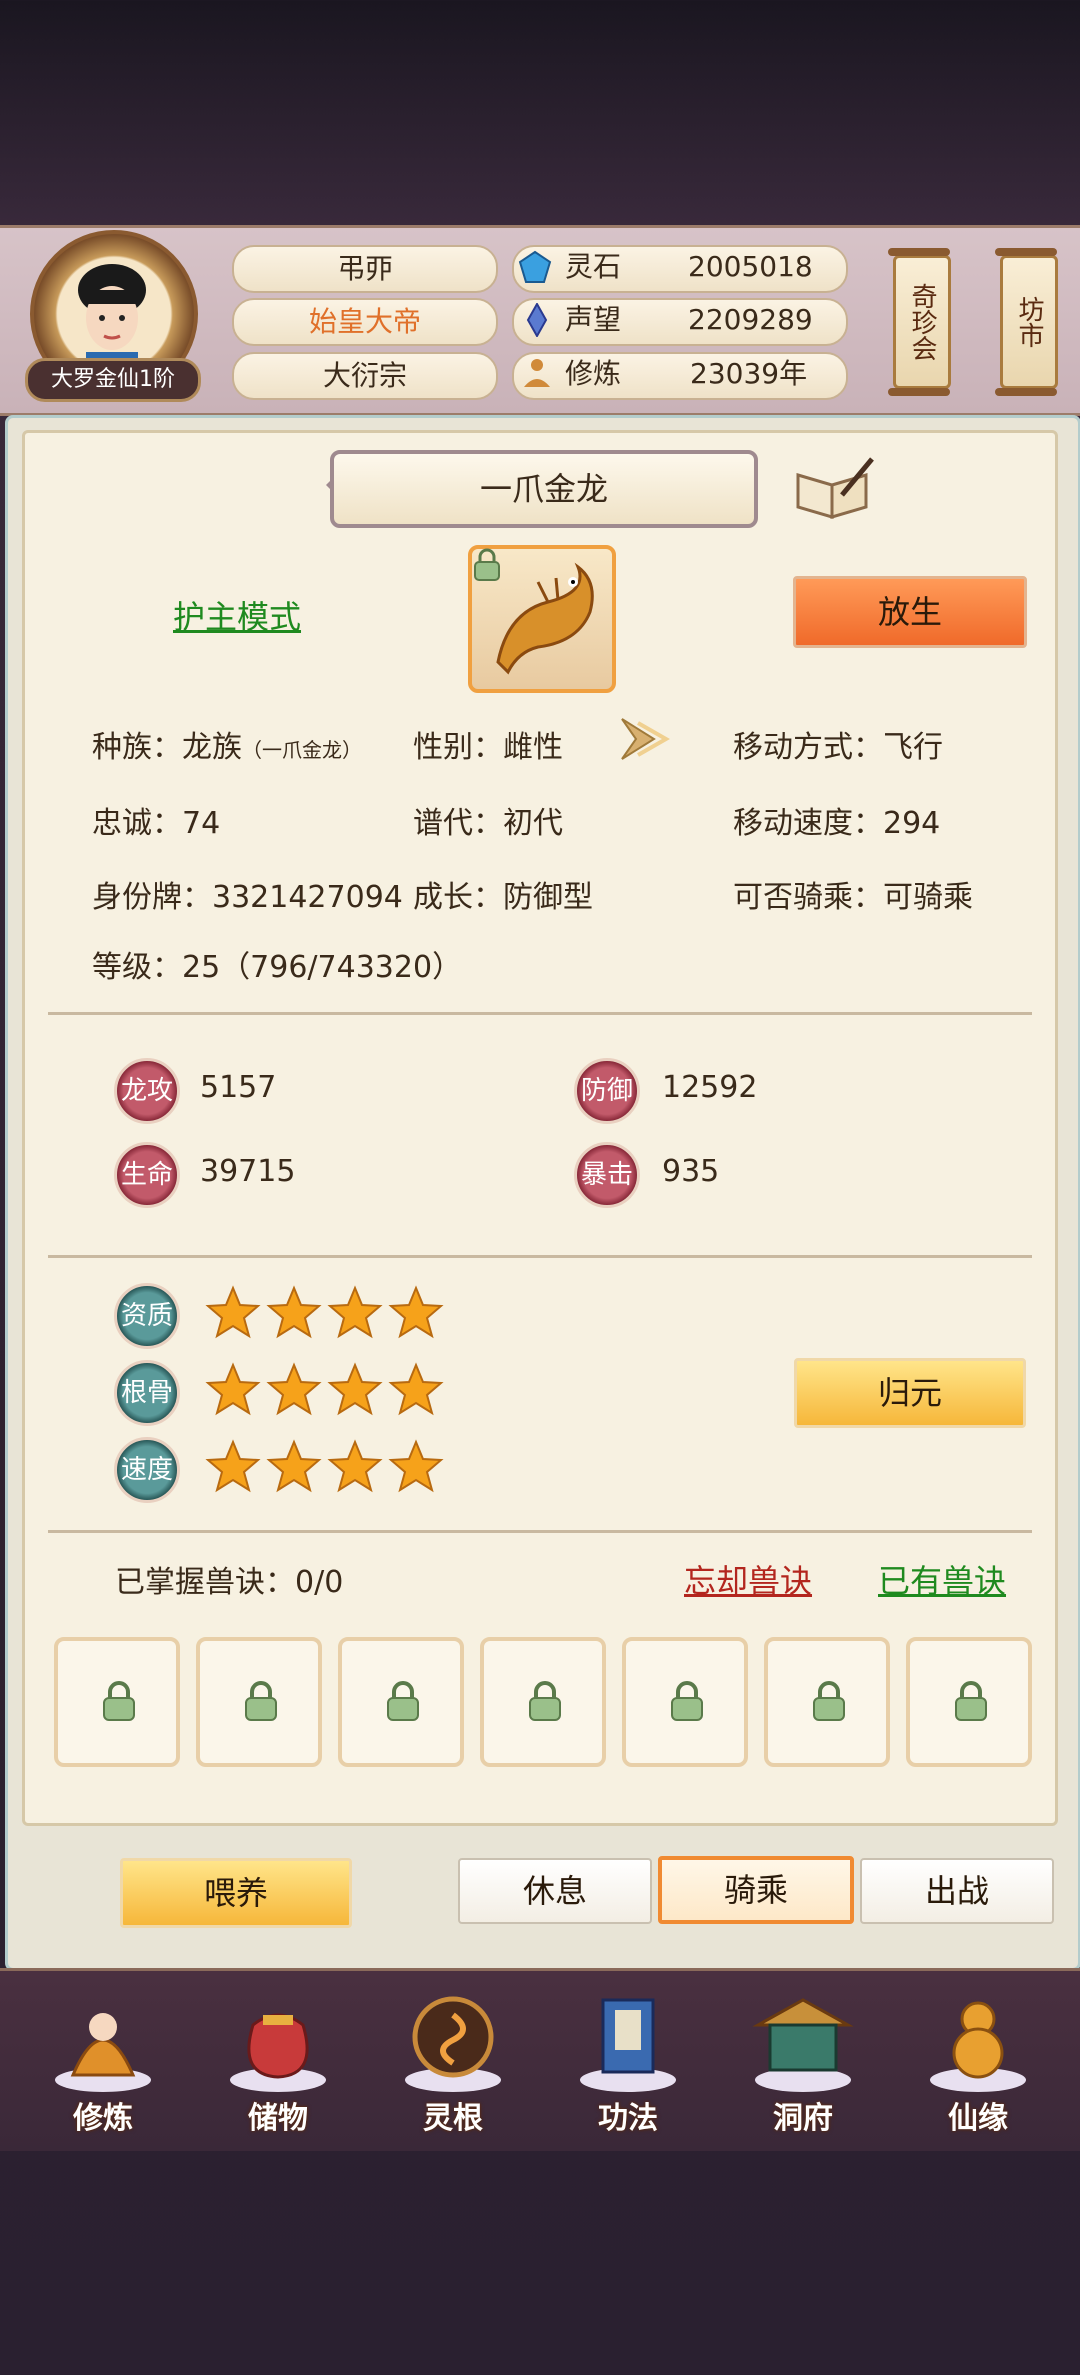 This screenshot has width=1080, height=2375. I want to click on talent-badge: 资质, so click(147, 1316).